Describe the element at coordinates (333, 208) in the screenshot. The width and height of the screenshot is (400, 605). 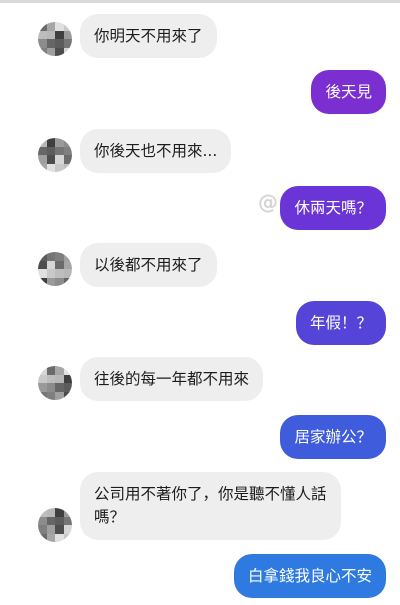
I see `message-outgoing: 休兩天嗎？` at that location.